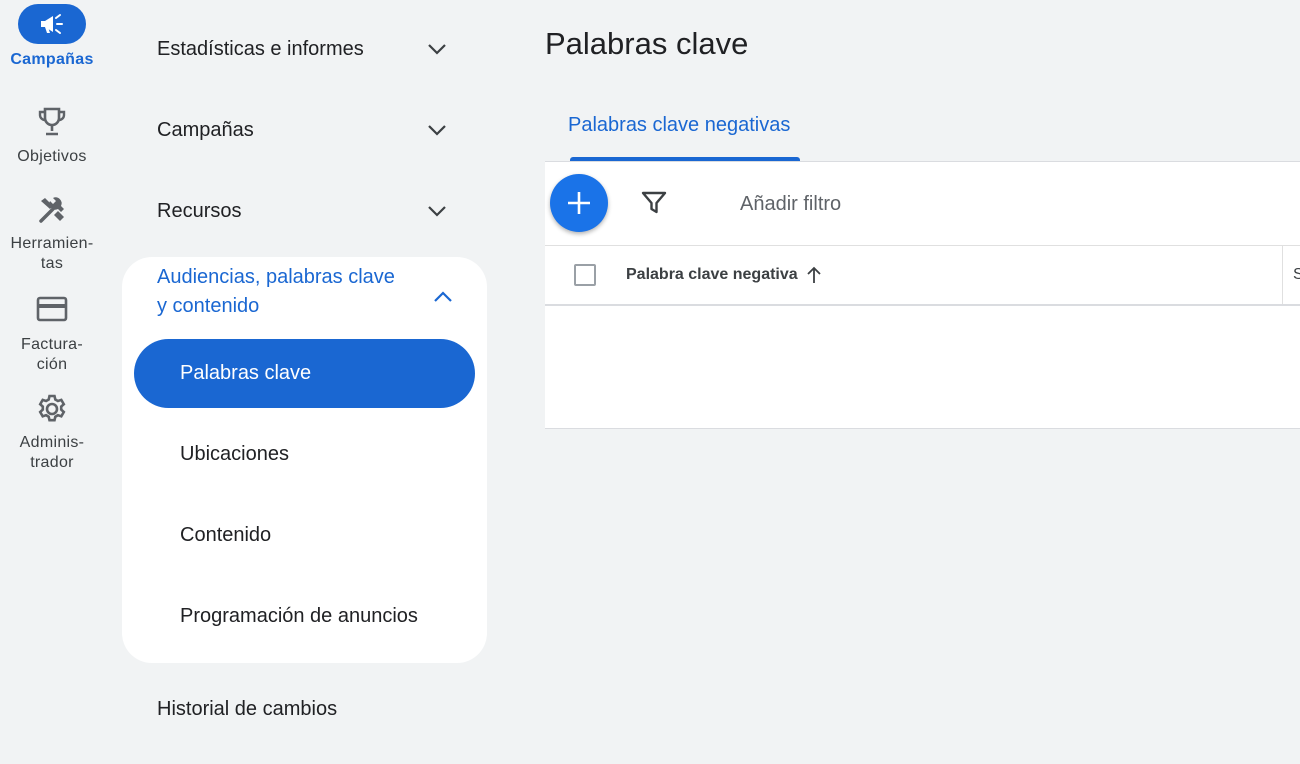  I want to click on nav-label-line2: y contenido, so click(208, 306).